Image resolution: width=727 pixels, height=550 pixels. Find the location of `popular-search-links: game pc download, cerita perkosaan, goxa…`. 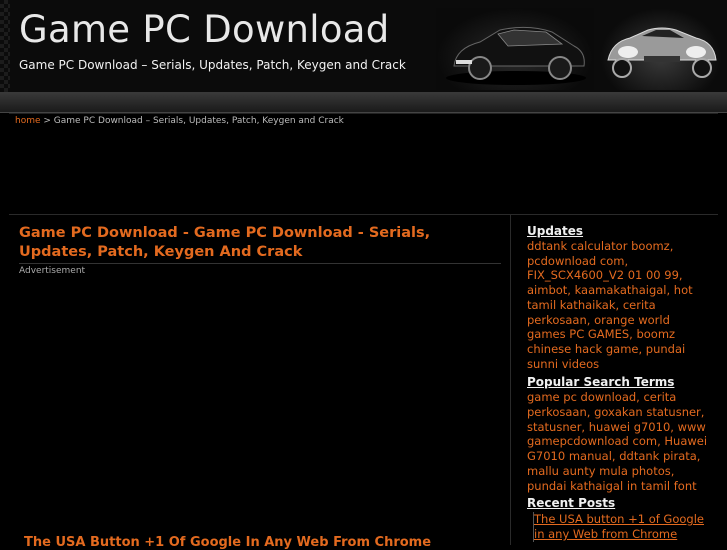

popular-search-links: game pc download, cerita perkosaan, goxa… is located at coordinates (618, 441).